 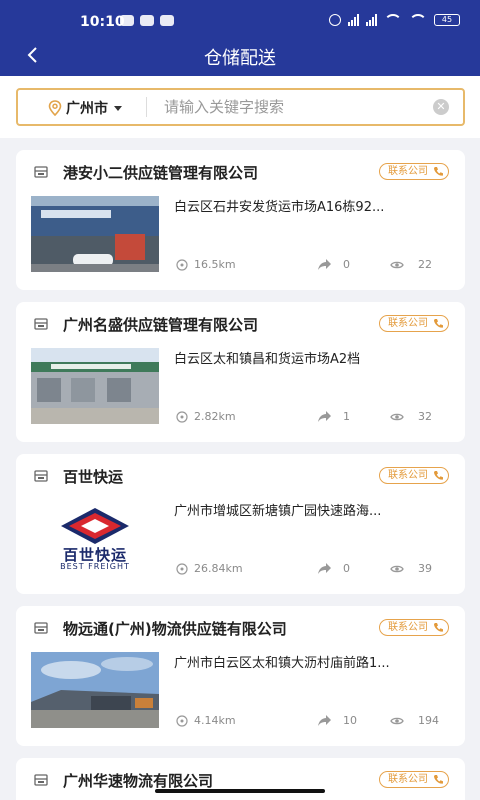 I want to click on best-logo-mark, so click(x=95, y=526).